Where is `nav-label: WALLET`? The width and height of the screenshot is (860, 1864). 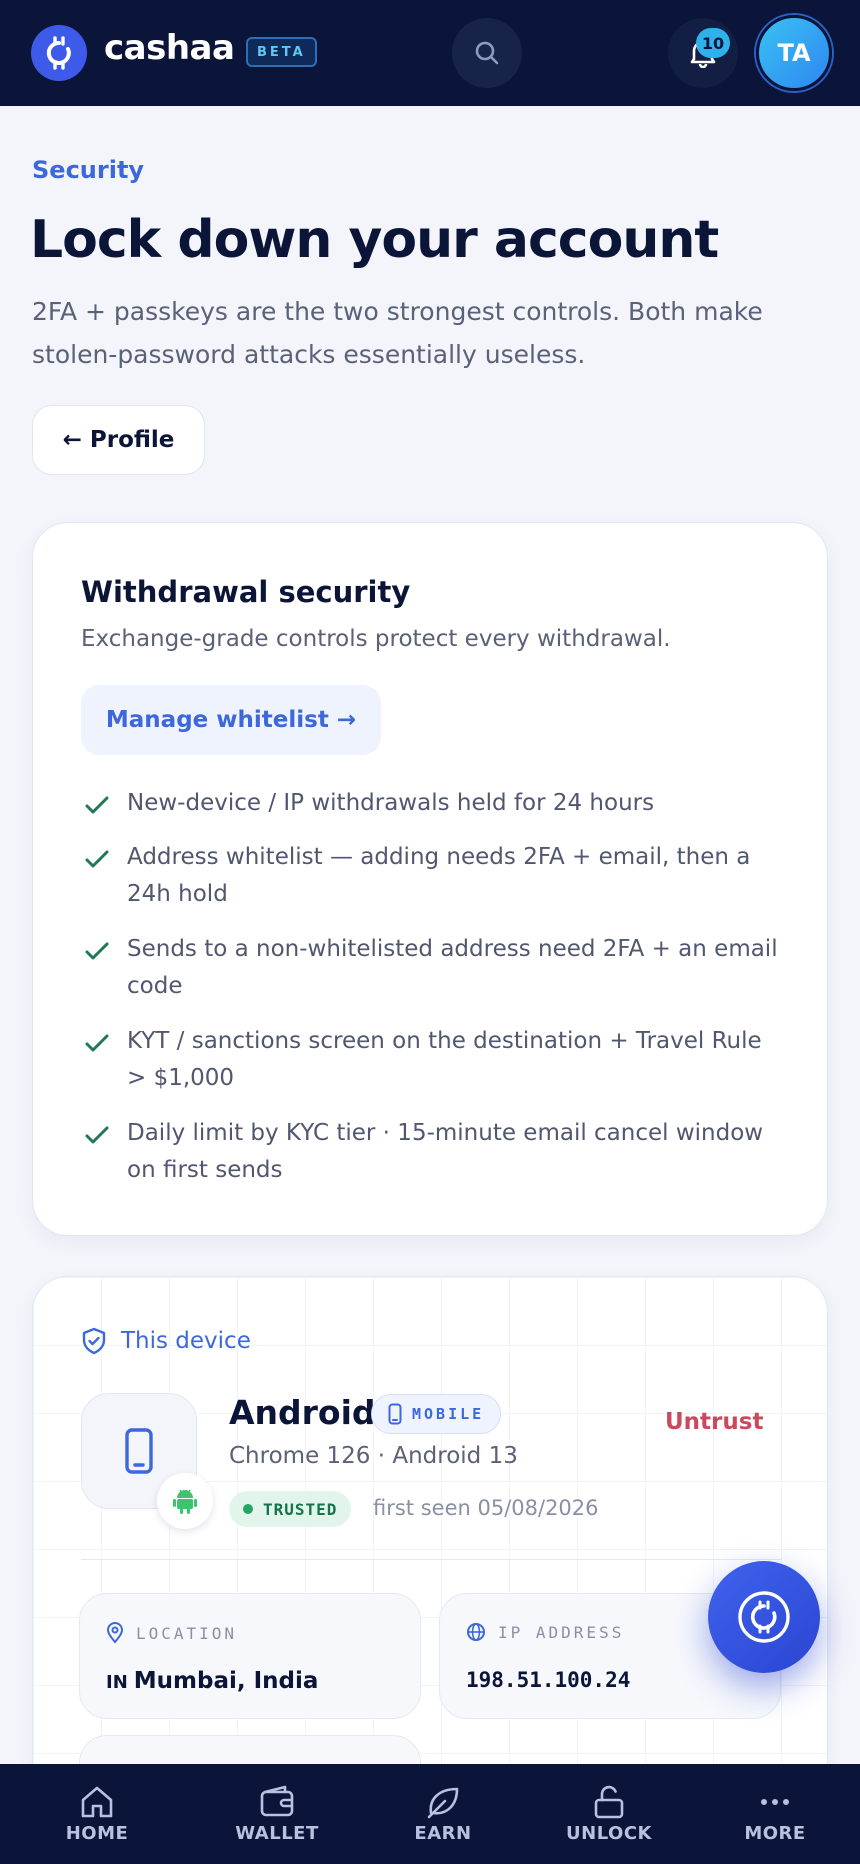
nav-label: WALLET is located at coordinates (277, 1833).